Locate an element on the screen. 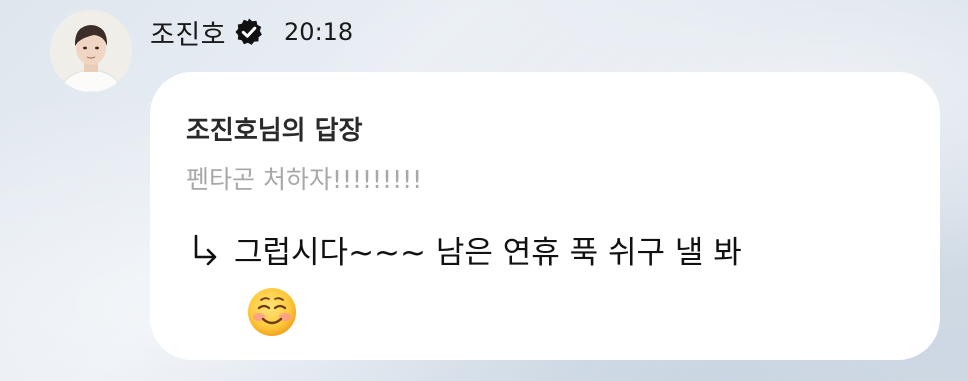 The width and height of the screenshot is (968, 381). reply-title: 조진호님의 답장 is located at coordinates (274, 131).